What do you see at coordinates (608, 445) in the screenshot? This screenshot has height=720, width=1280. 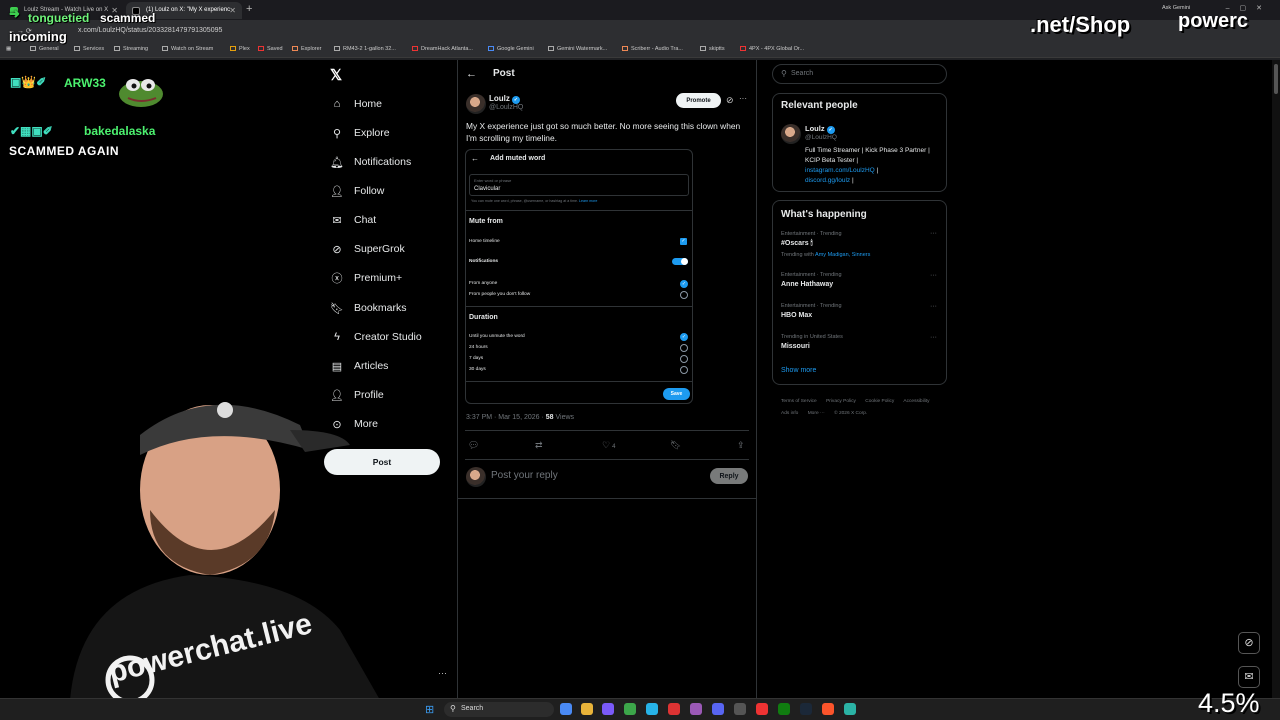 I see `like-button: ♡ 4` at bounding box center [608, 445].